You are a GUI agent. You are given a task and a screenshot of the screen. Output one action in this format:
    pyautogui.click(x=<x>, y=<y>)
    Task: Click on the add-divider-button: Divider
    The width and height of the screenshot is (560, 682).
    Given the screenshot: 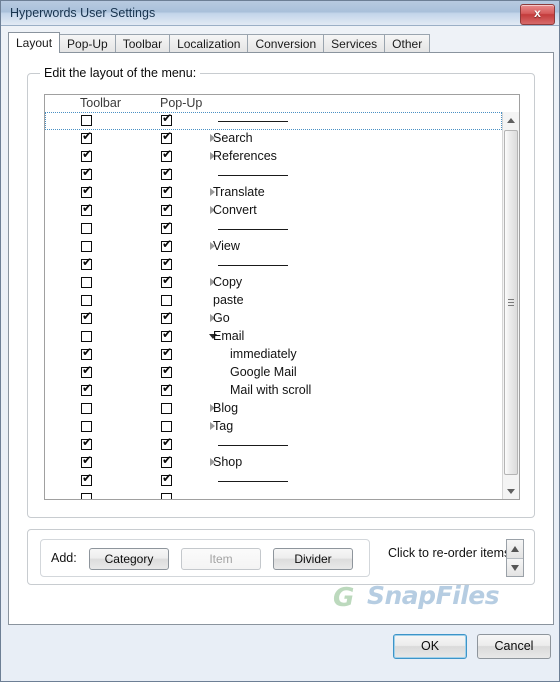 What is the action you would take?
    pyautogui.click(x=313, y=559)
    